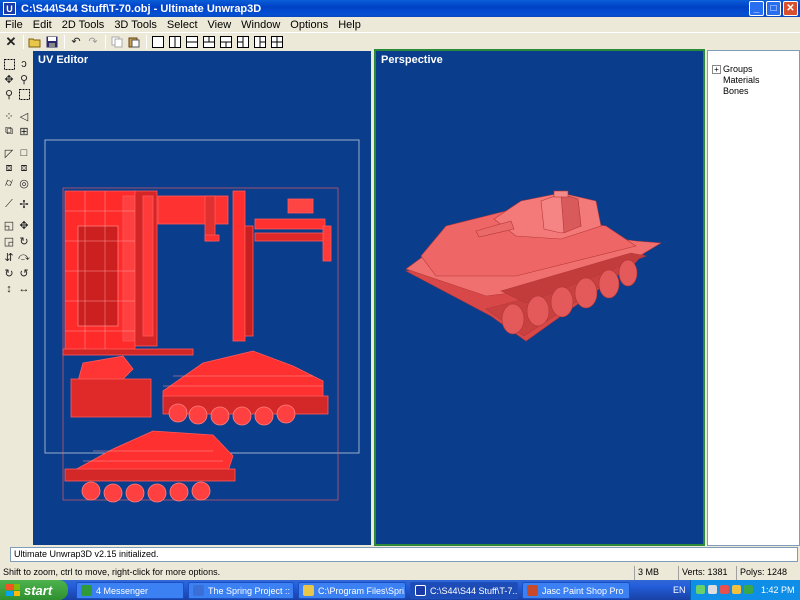 The height and width of the screenshot is (600, 800). I want to click on tray-app-icon, so click(736, 589).